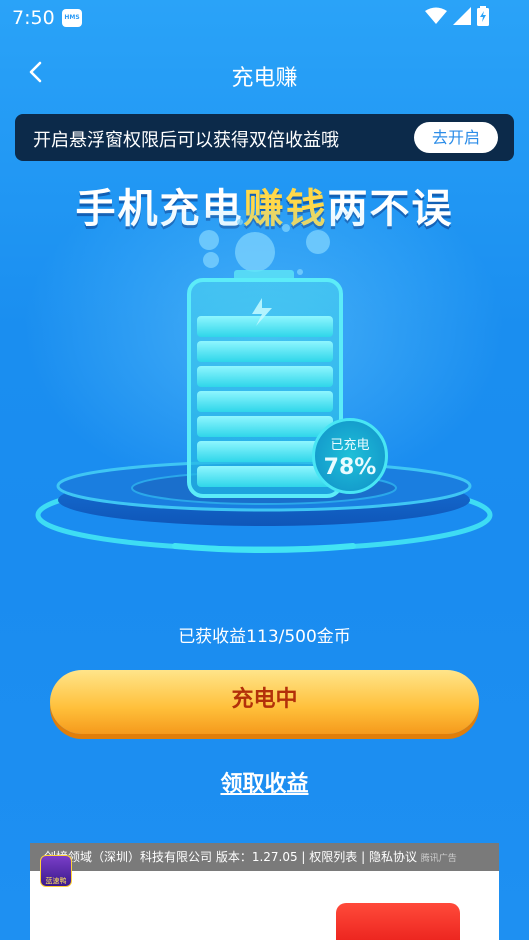  What do you see at coordinates (264, 782) in the screenshot?
I see `claim-earnings-link: 领取收益` at bounding box center [264, 782].